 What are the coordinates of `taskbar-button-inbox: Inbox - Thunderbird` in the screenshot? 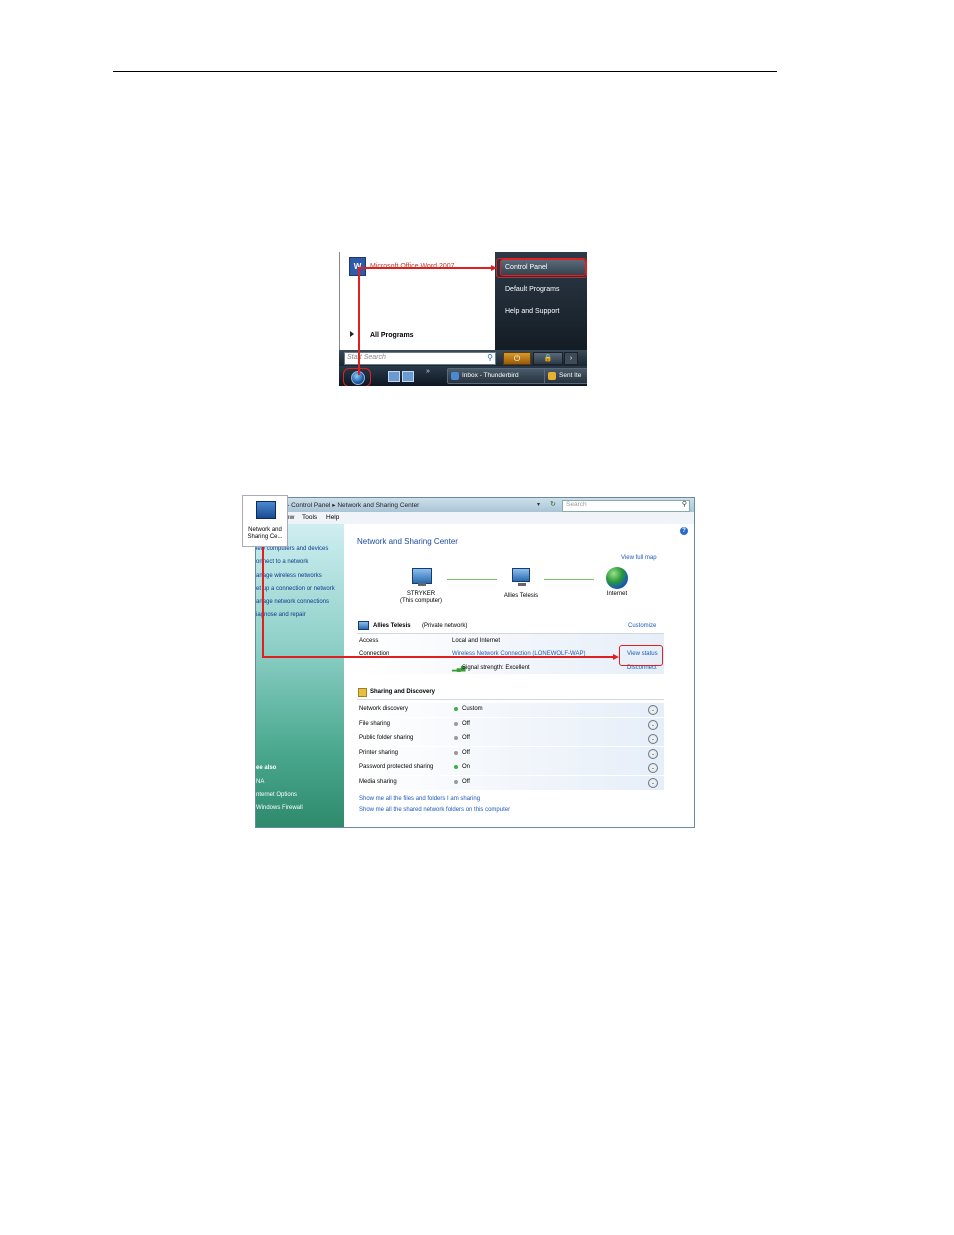 It's located at (498, 376).